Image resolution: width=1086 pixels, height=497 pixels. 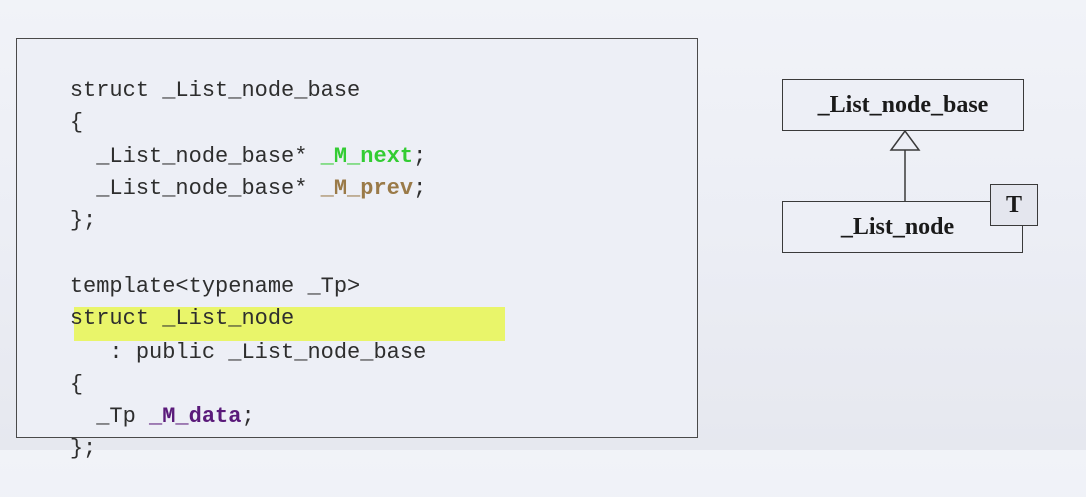 I want to click on uml-derived-class: _List_node, so click(x=902, y=227).